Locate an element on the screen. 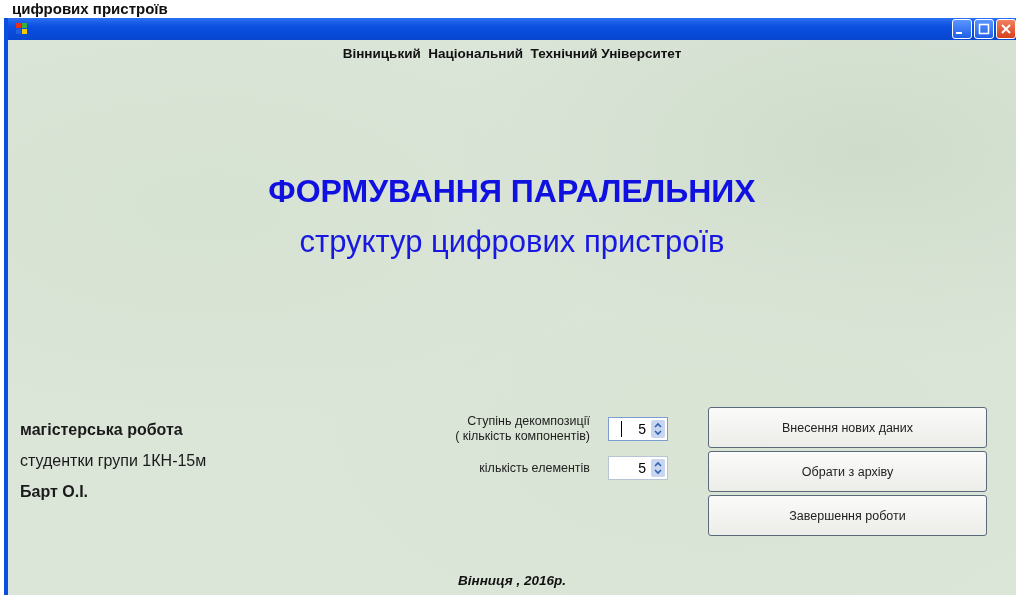 The width and height of the screenshot is (1016, 595). spin-label: кількість елементів is located at coordinates (534, 468).